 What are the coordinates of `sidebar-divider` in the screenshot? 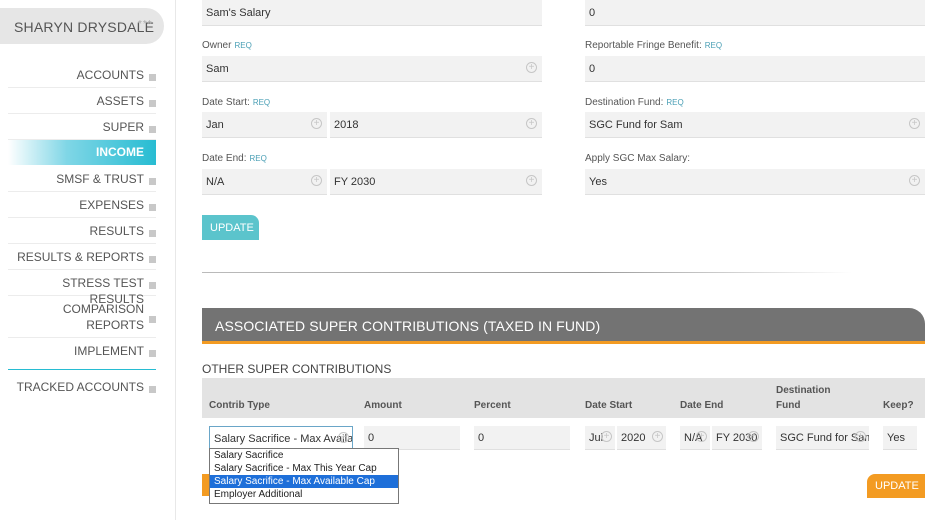 It's located at (82, 369).